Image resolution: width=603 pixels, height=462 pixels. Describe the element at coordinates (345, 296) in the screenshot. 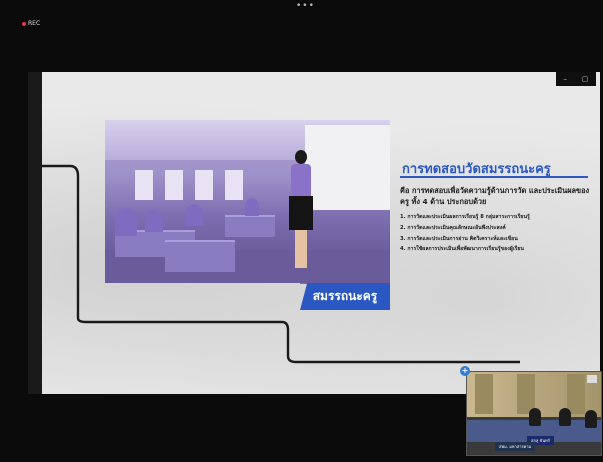

I see `slide-badge: สมรรถนะครู` at that location.